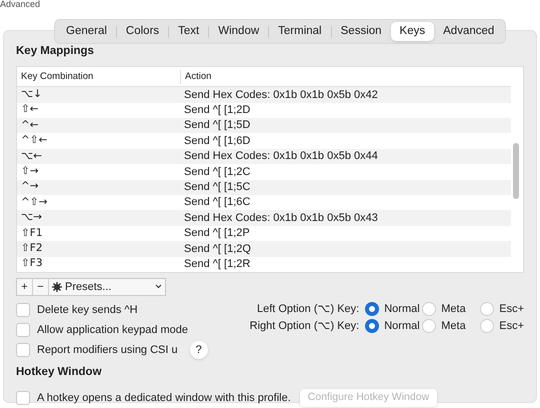  I want to click on table-cell-text: Send ^[ [1;2R, so click(216, 264).